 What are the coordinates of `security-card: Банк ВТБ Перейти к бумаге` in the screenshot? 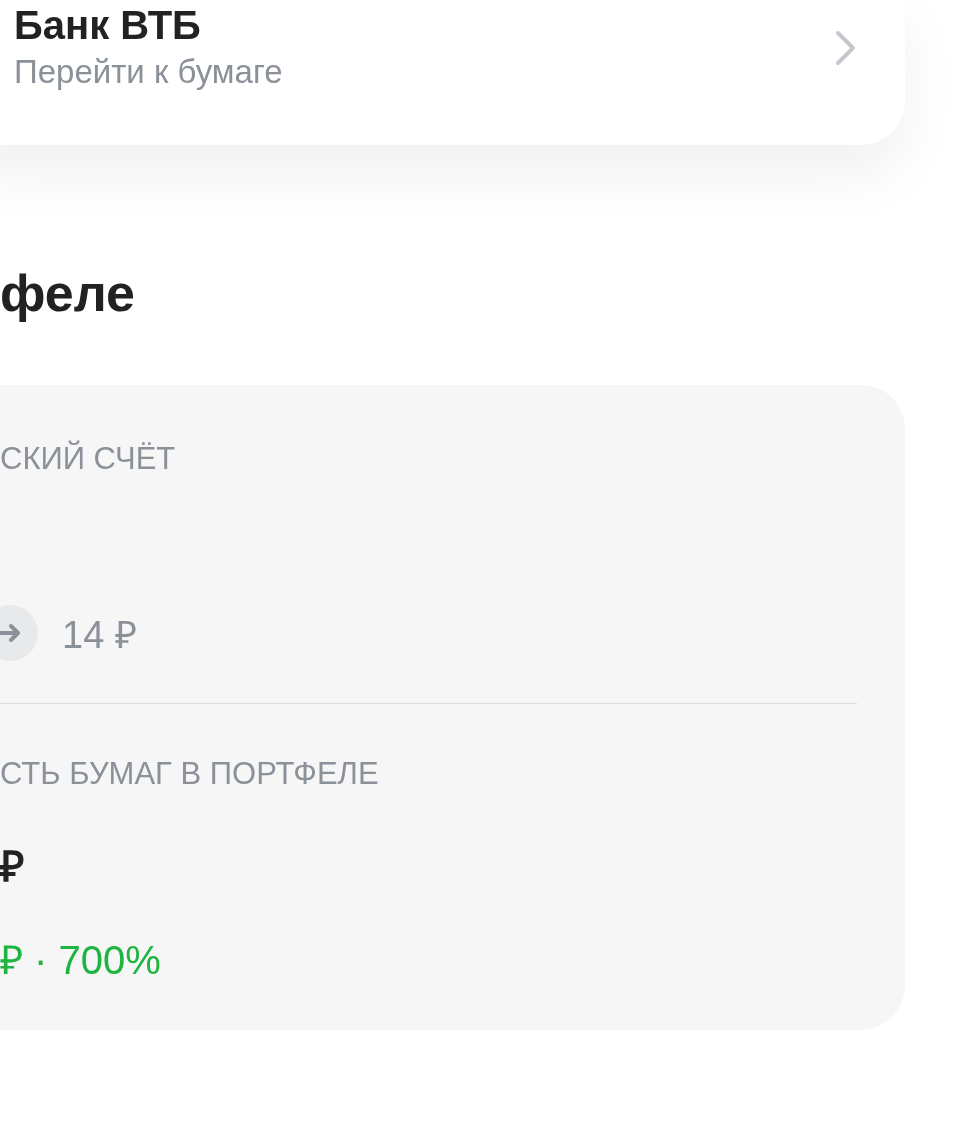 It's located at (452, 72).